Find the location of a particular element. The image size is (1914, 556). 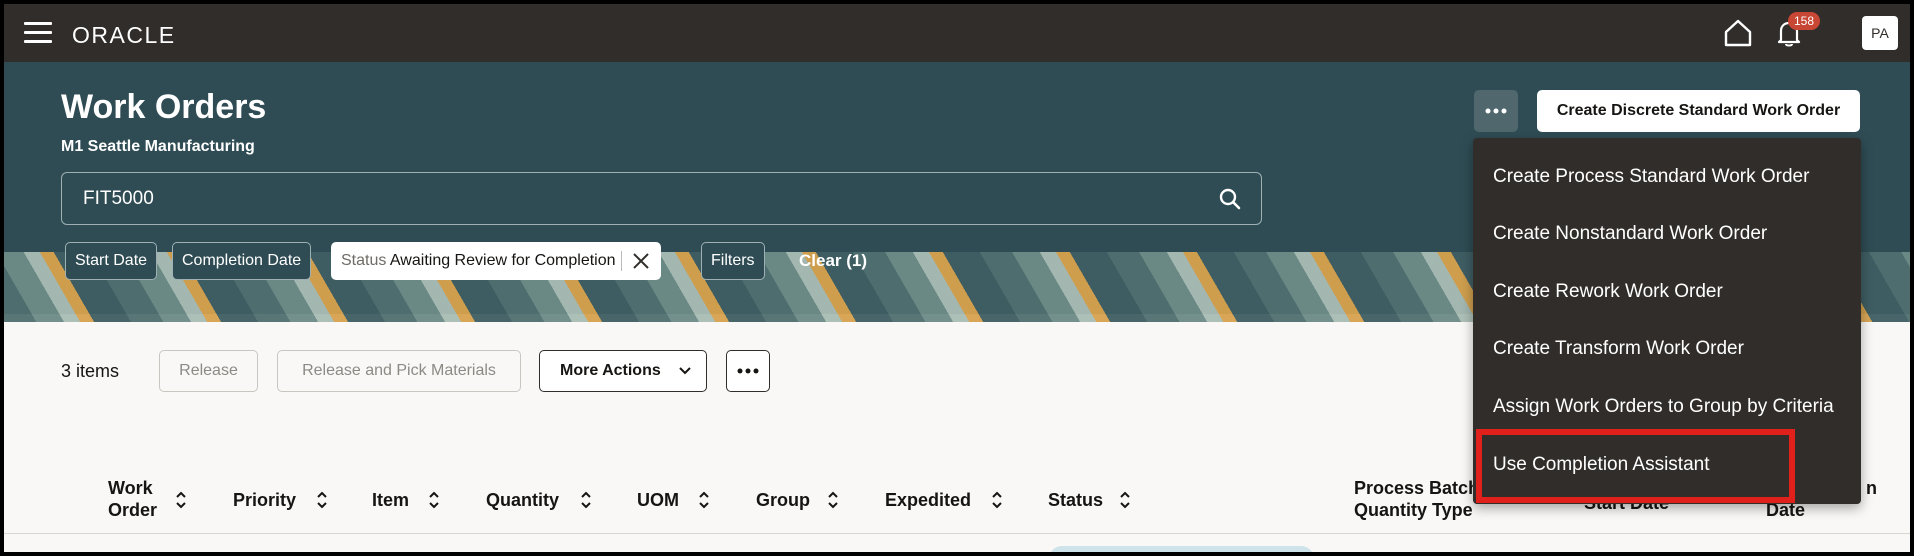

search-input: FIT5000 is located at coordinates (661, 198).